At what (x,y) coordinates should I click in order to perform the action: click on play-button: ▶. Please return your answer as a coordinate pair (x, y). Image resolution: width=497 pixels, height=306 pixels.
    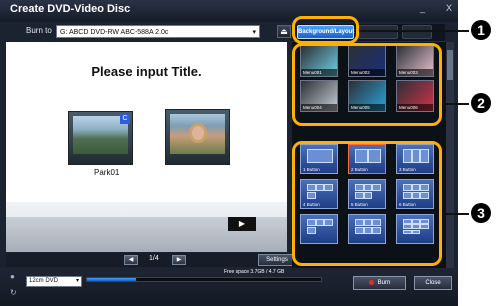
    Looking at the image, I should click on (242, 224).